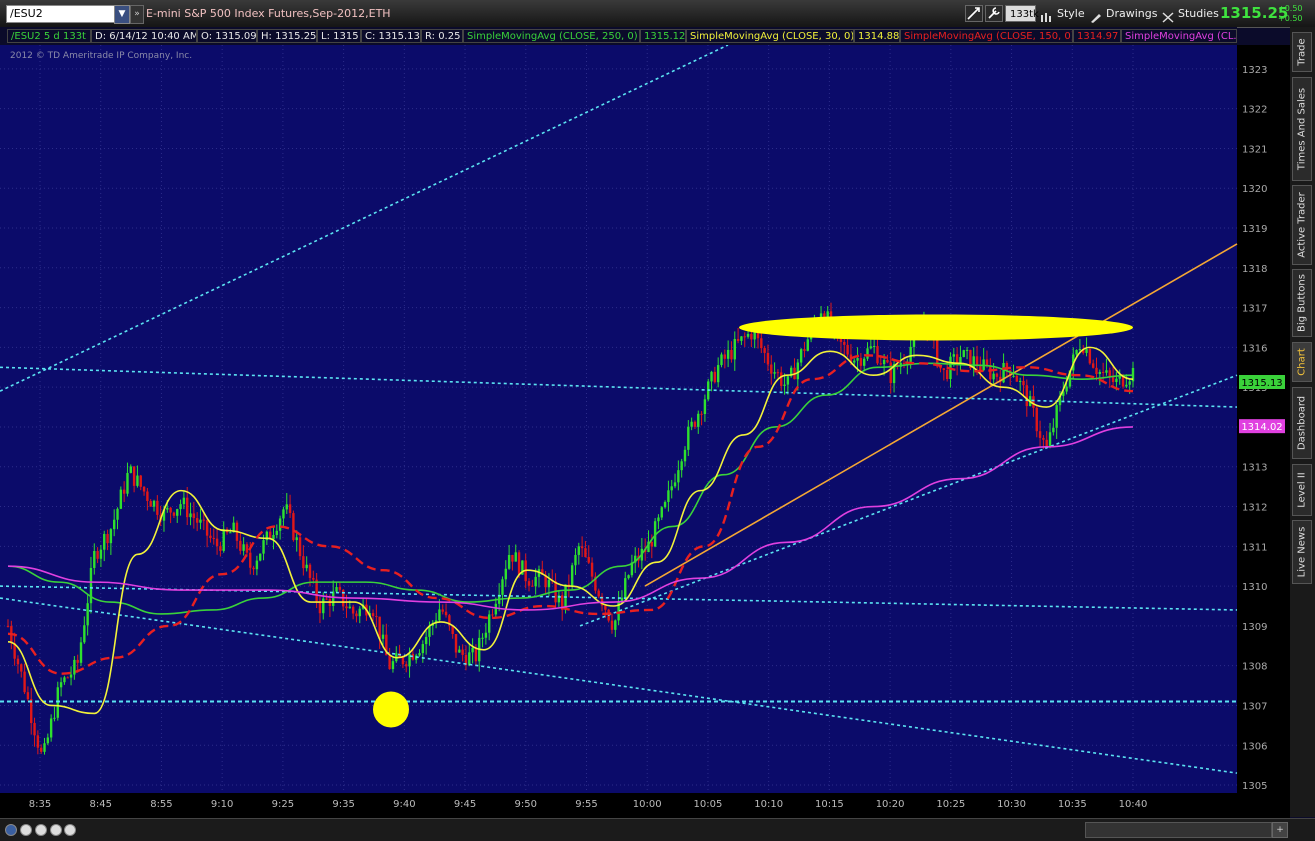 The image size is (1315, 841). I want to click on tab-trade: Trade, so click(1302, 52).